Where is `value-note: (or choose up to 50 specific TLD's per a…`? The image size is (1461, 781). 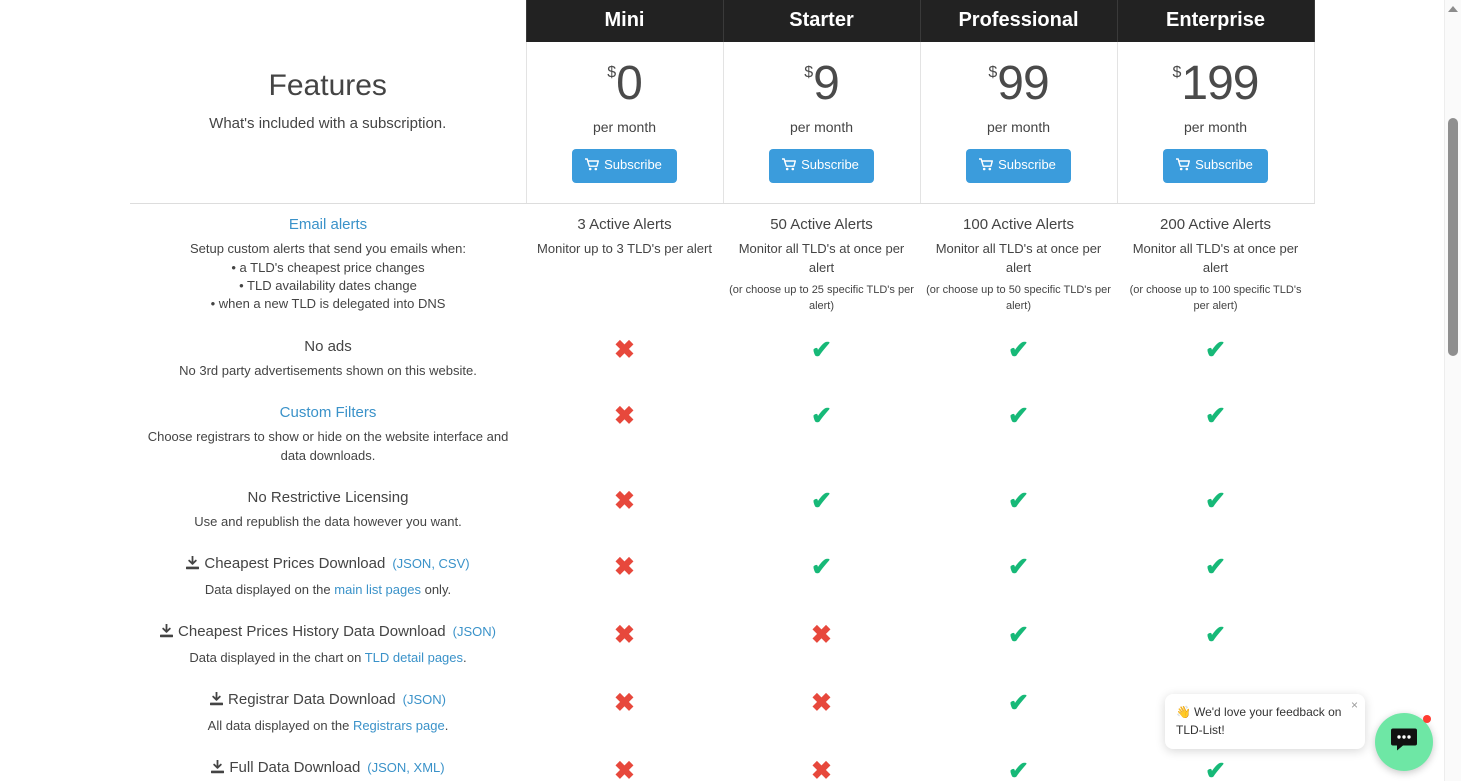
value-note: (or choose up to 50 specific TLD's per a… is located at coordinates (1018, 298).